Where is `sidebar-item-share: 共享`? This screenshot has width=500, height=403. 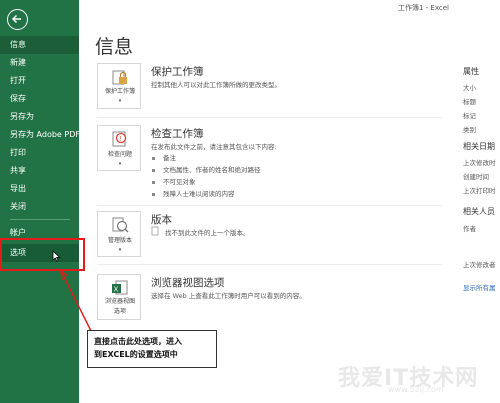
sidebar-item-share: 共享 is located at coordinates (39, 171).